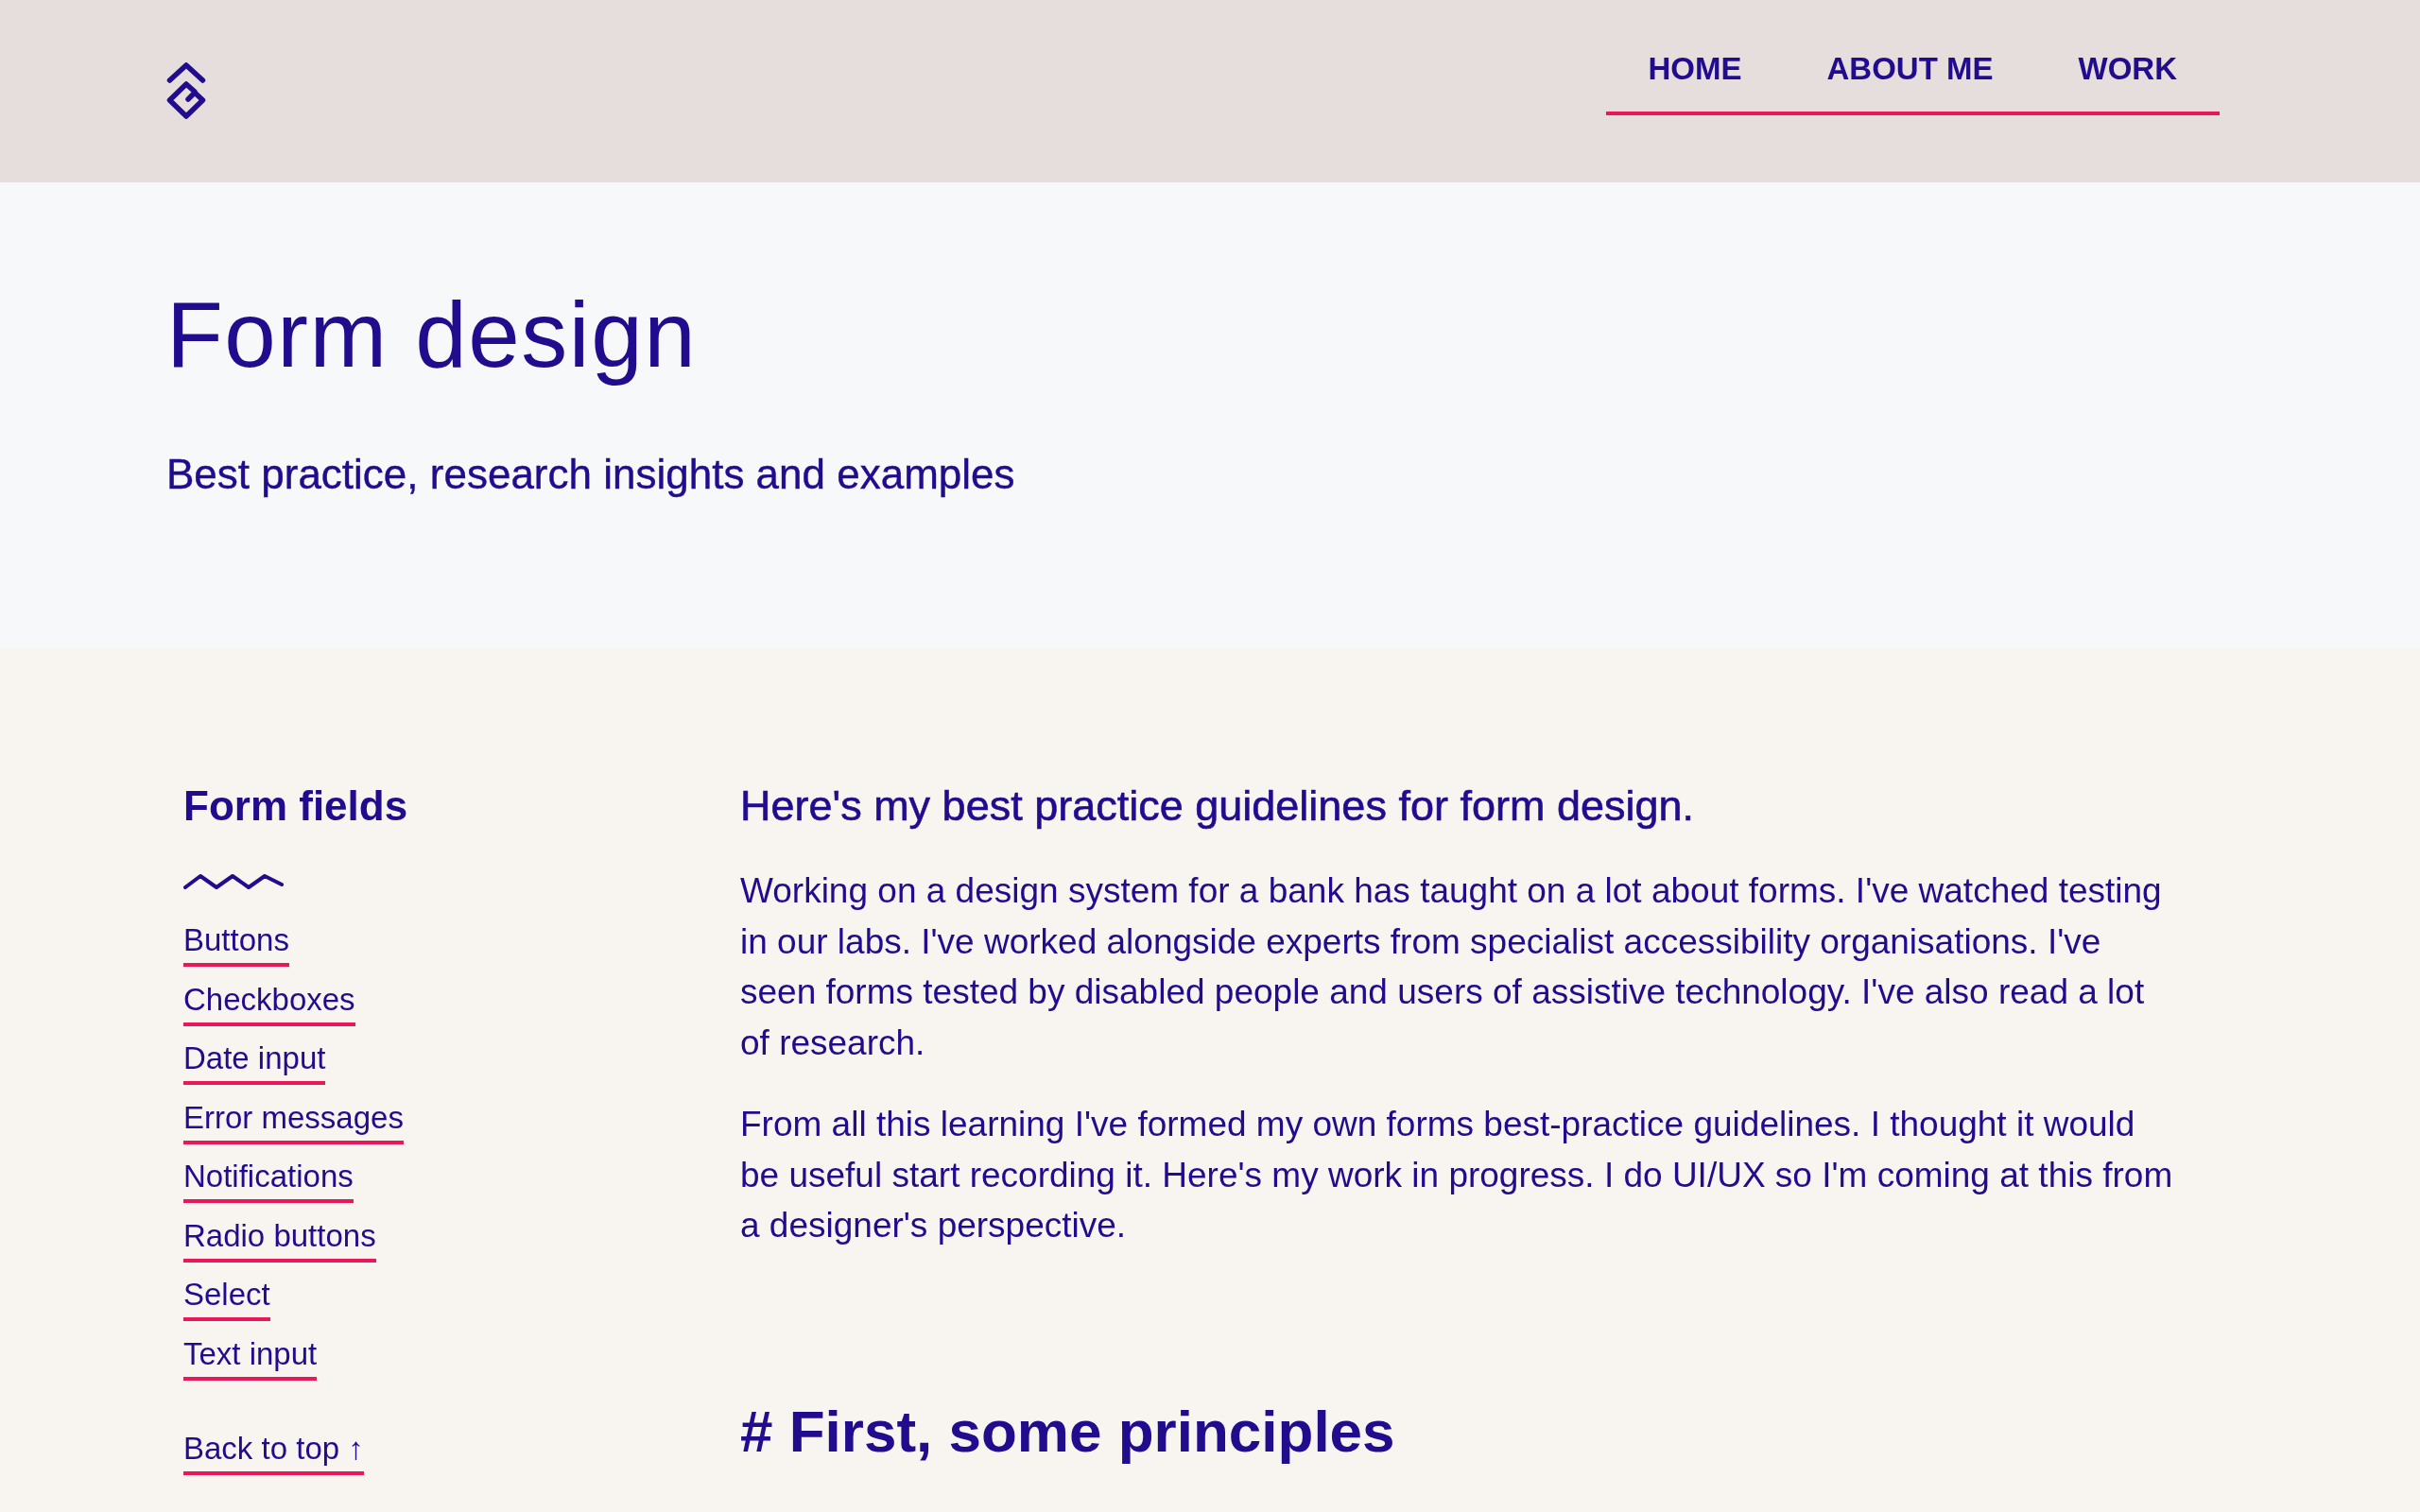 This screenshot has height=1512, width=2420. I want to click on page-title: Form design, so click(432, 335).